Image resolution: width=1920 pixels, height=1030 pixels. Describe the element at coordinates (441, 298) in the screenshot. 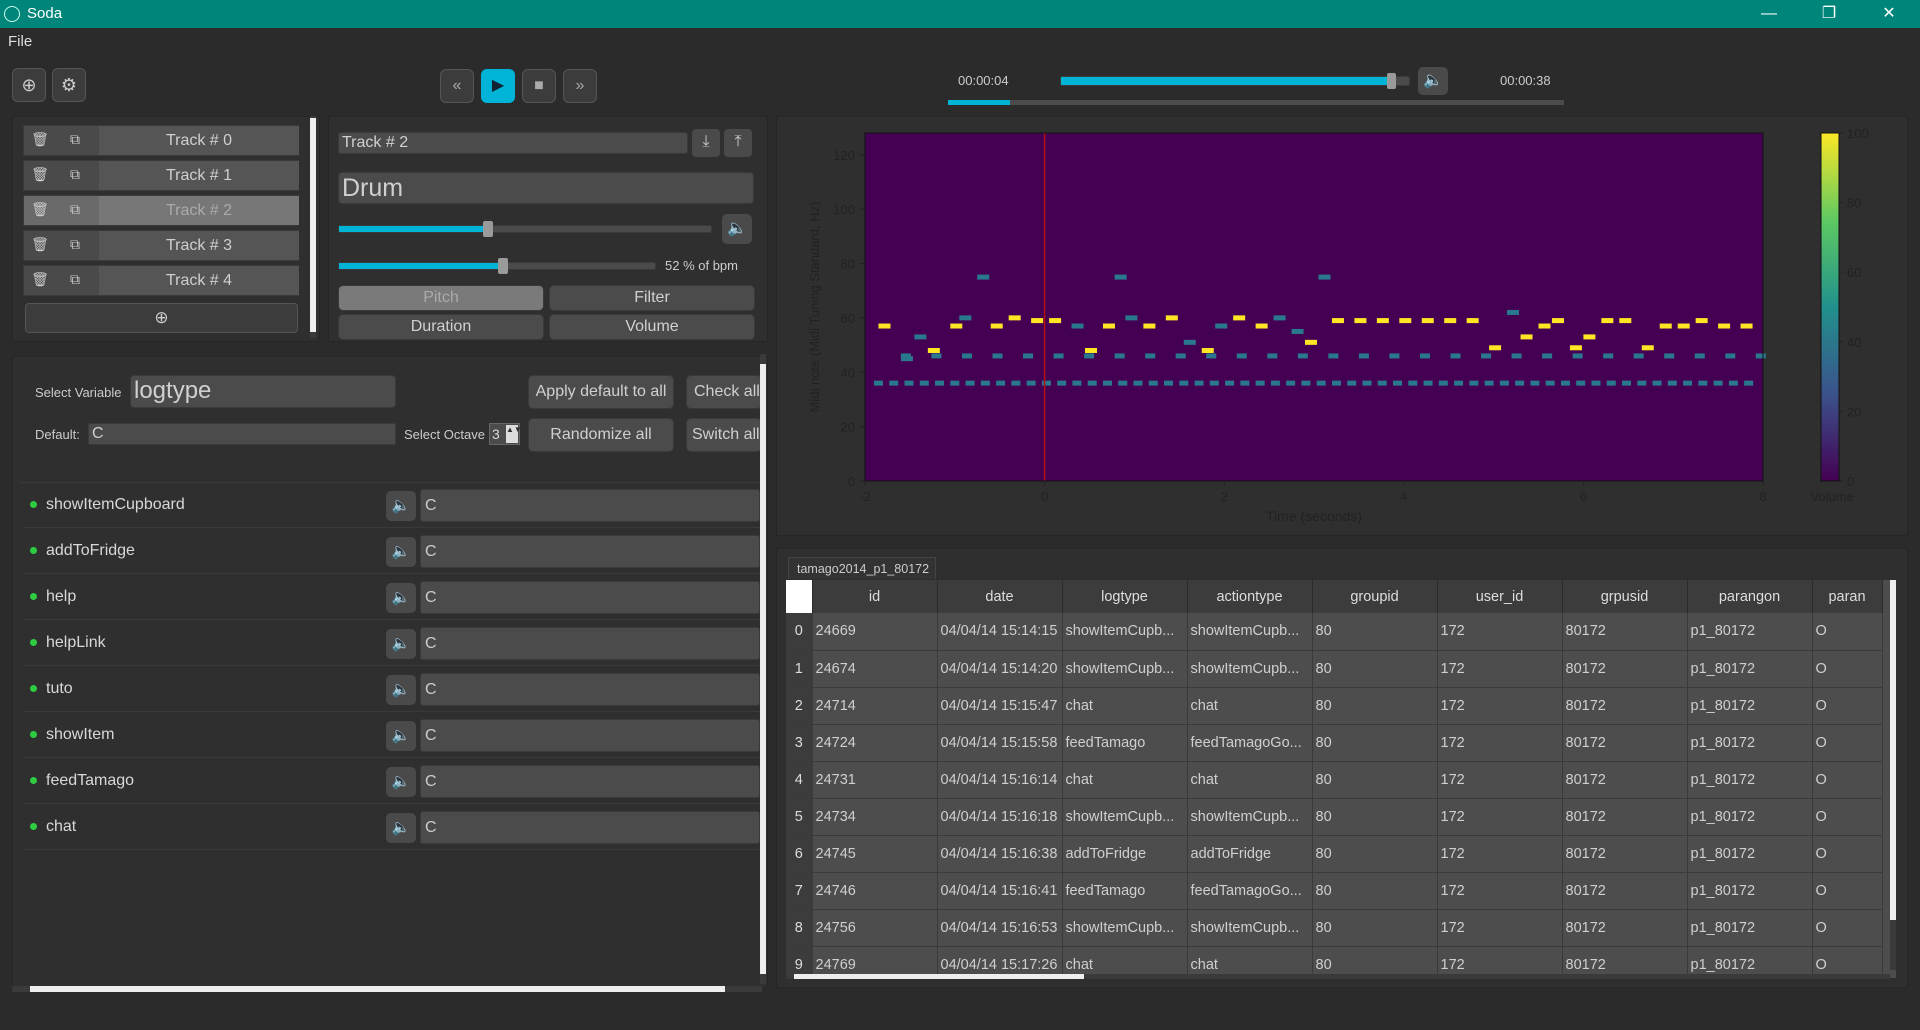

I see `tab-pitch: Pitch` at that location.